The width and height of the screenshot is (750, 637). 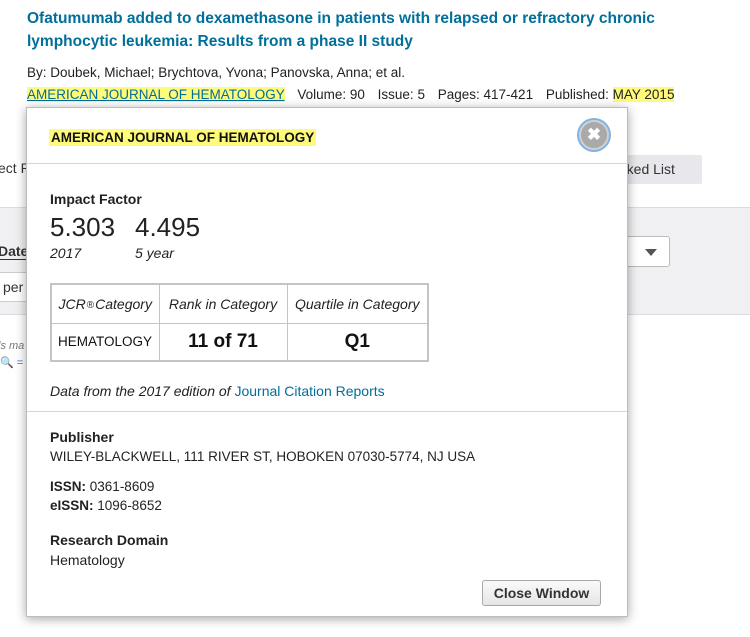 What do you see at coordinates (82, 437) in the screenshot?
I see `publisher-label: Publisher` at bounding box center [82, 437].